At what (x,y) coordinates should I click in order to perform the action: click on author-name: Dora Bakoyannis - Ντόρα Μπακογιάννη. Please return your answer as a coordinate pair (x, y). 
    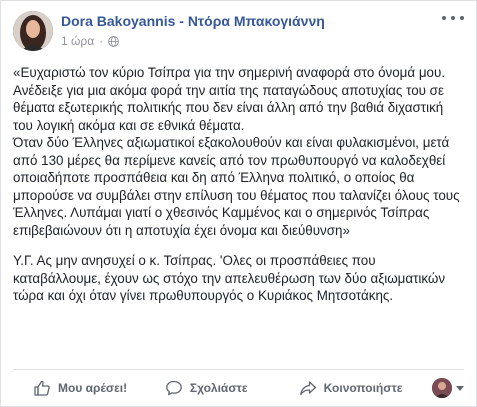
    Looking at the image, I should click on (193, 21).